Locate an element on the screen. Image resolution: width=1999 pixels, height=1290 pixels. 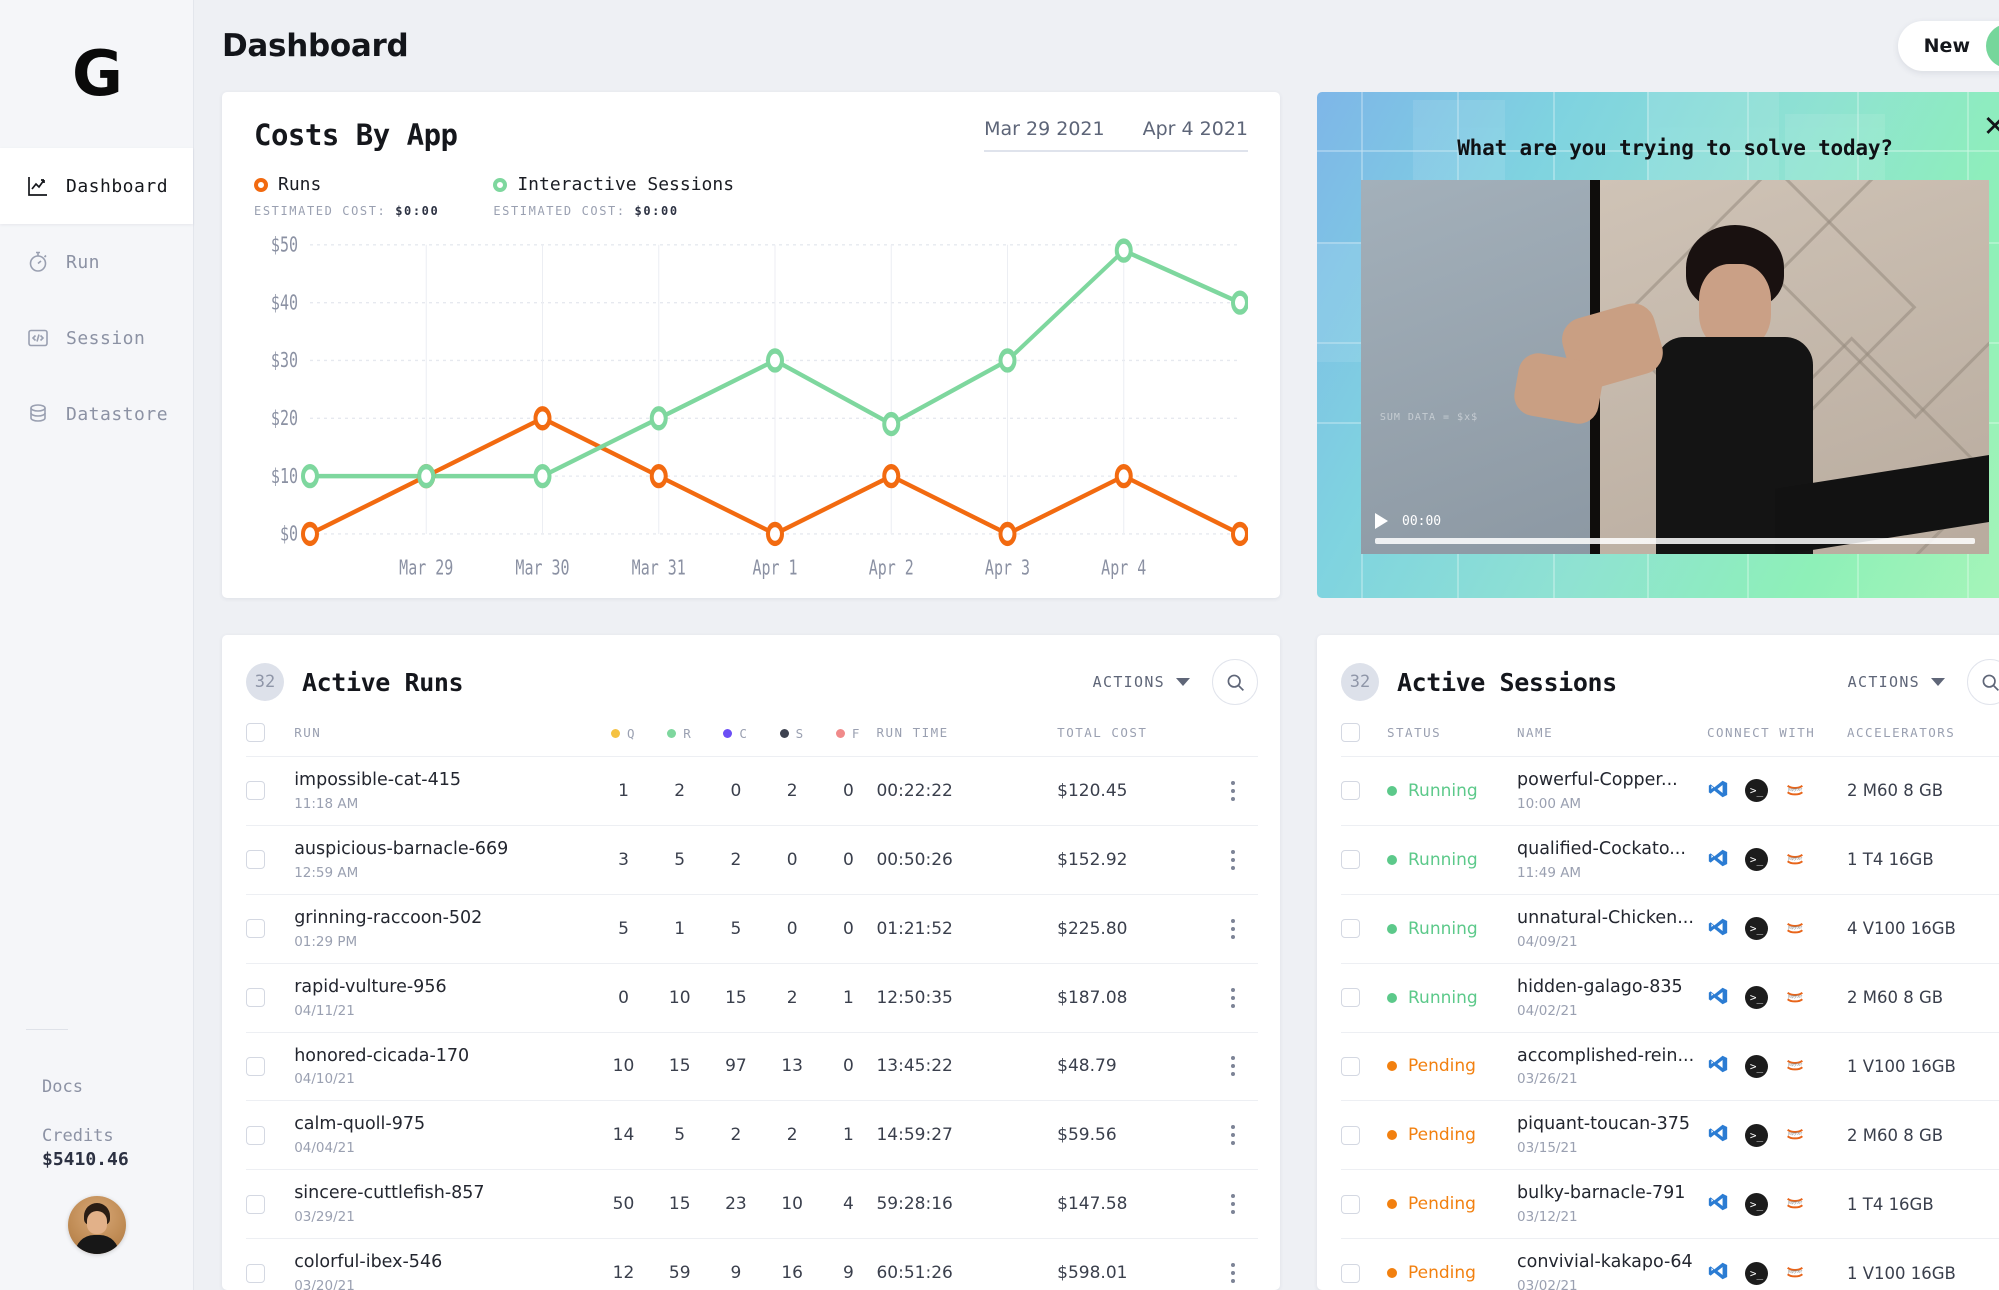
col-status: STATUS is located at coordinates (1452, 732).